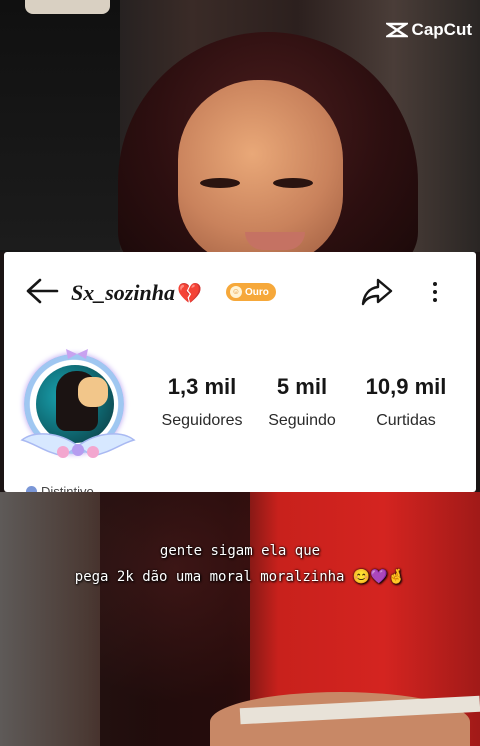 The image size is (480, 746). Describe the element at coordinates (189, 294) in the screenshot. I see `broken-heart-emoji: 💔` at that location.